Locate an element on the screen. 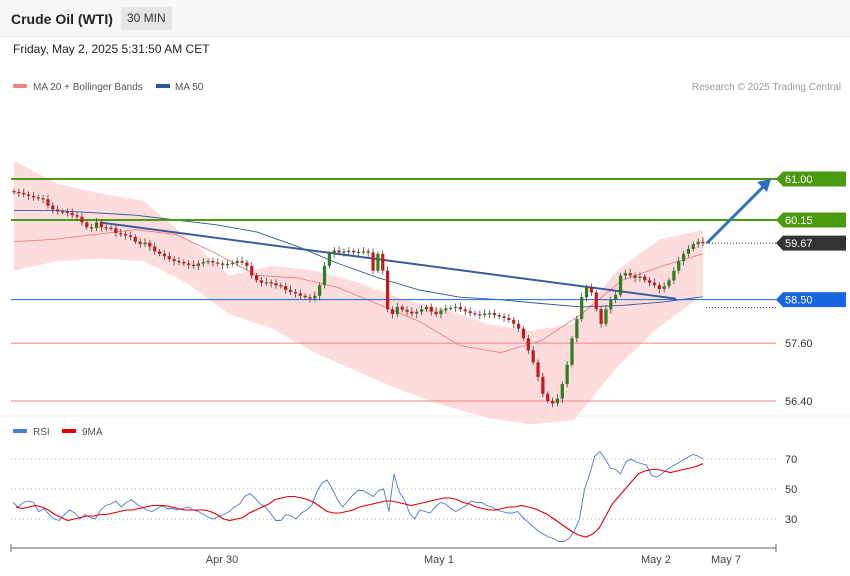  forecast-arrow is located at coordinates (736, 214).